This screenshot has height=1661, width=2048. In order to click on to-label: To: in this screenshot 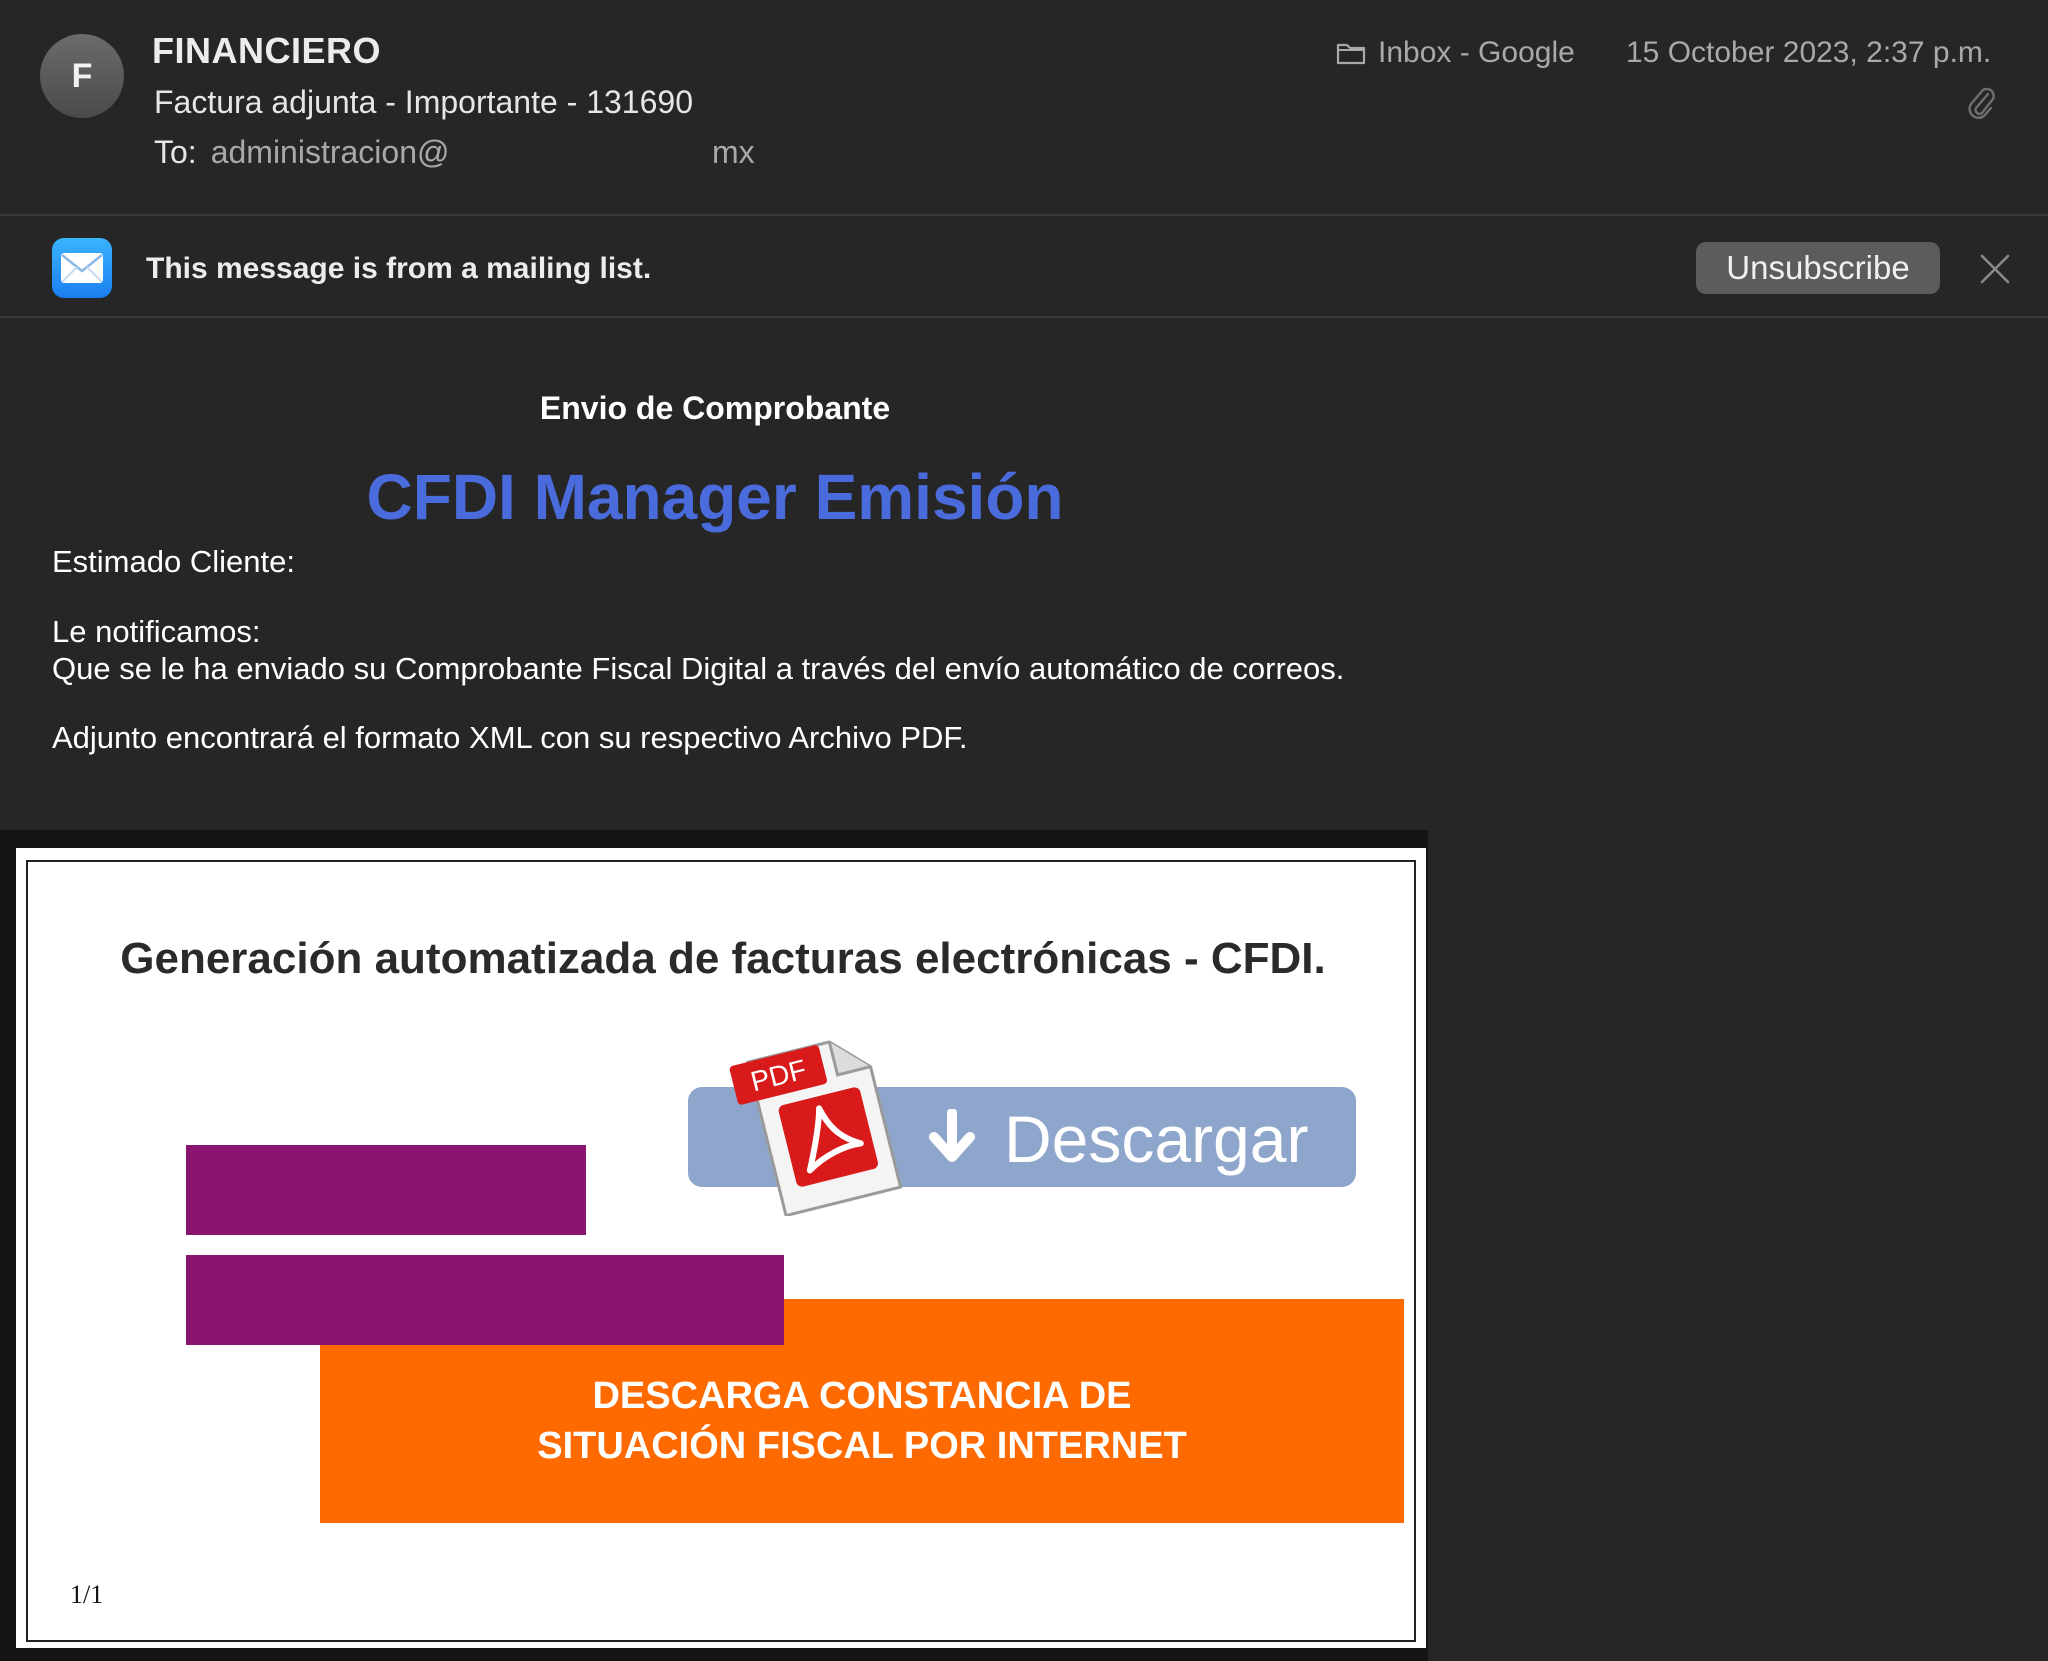, I will do `click(175, 152)`.